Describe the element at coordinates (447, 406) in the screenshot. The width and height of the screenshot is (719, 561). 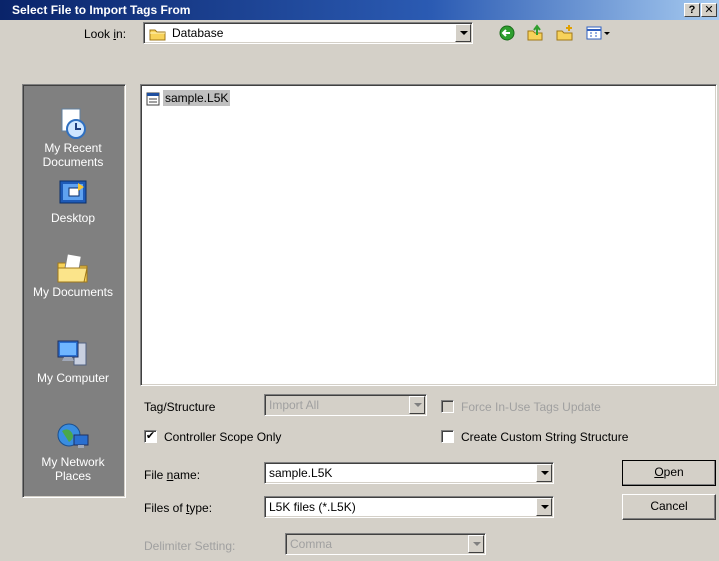
I see `force-inuse-checkbox` at that location.